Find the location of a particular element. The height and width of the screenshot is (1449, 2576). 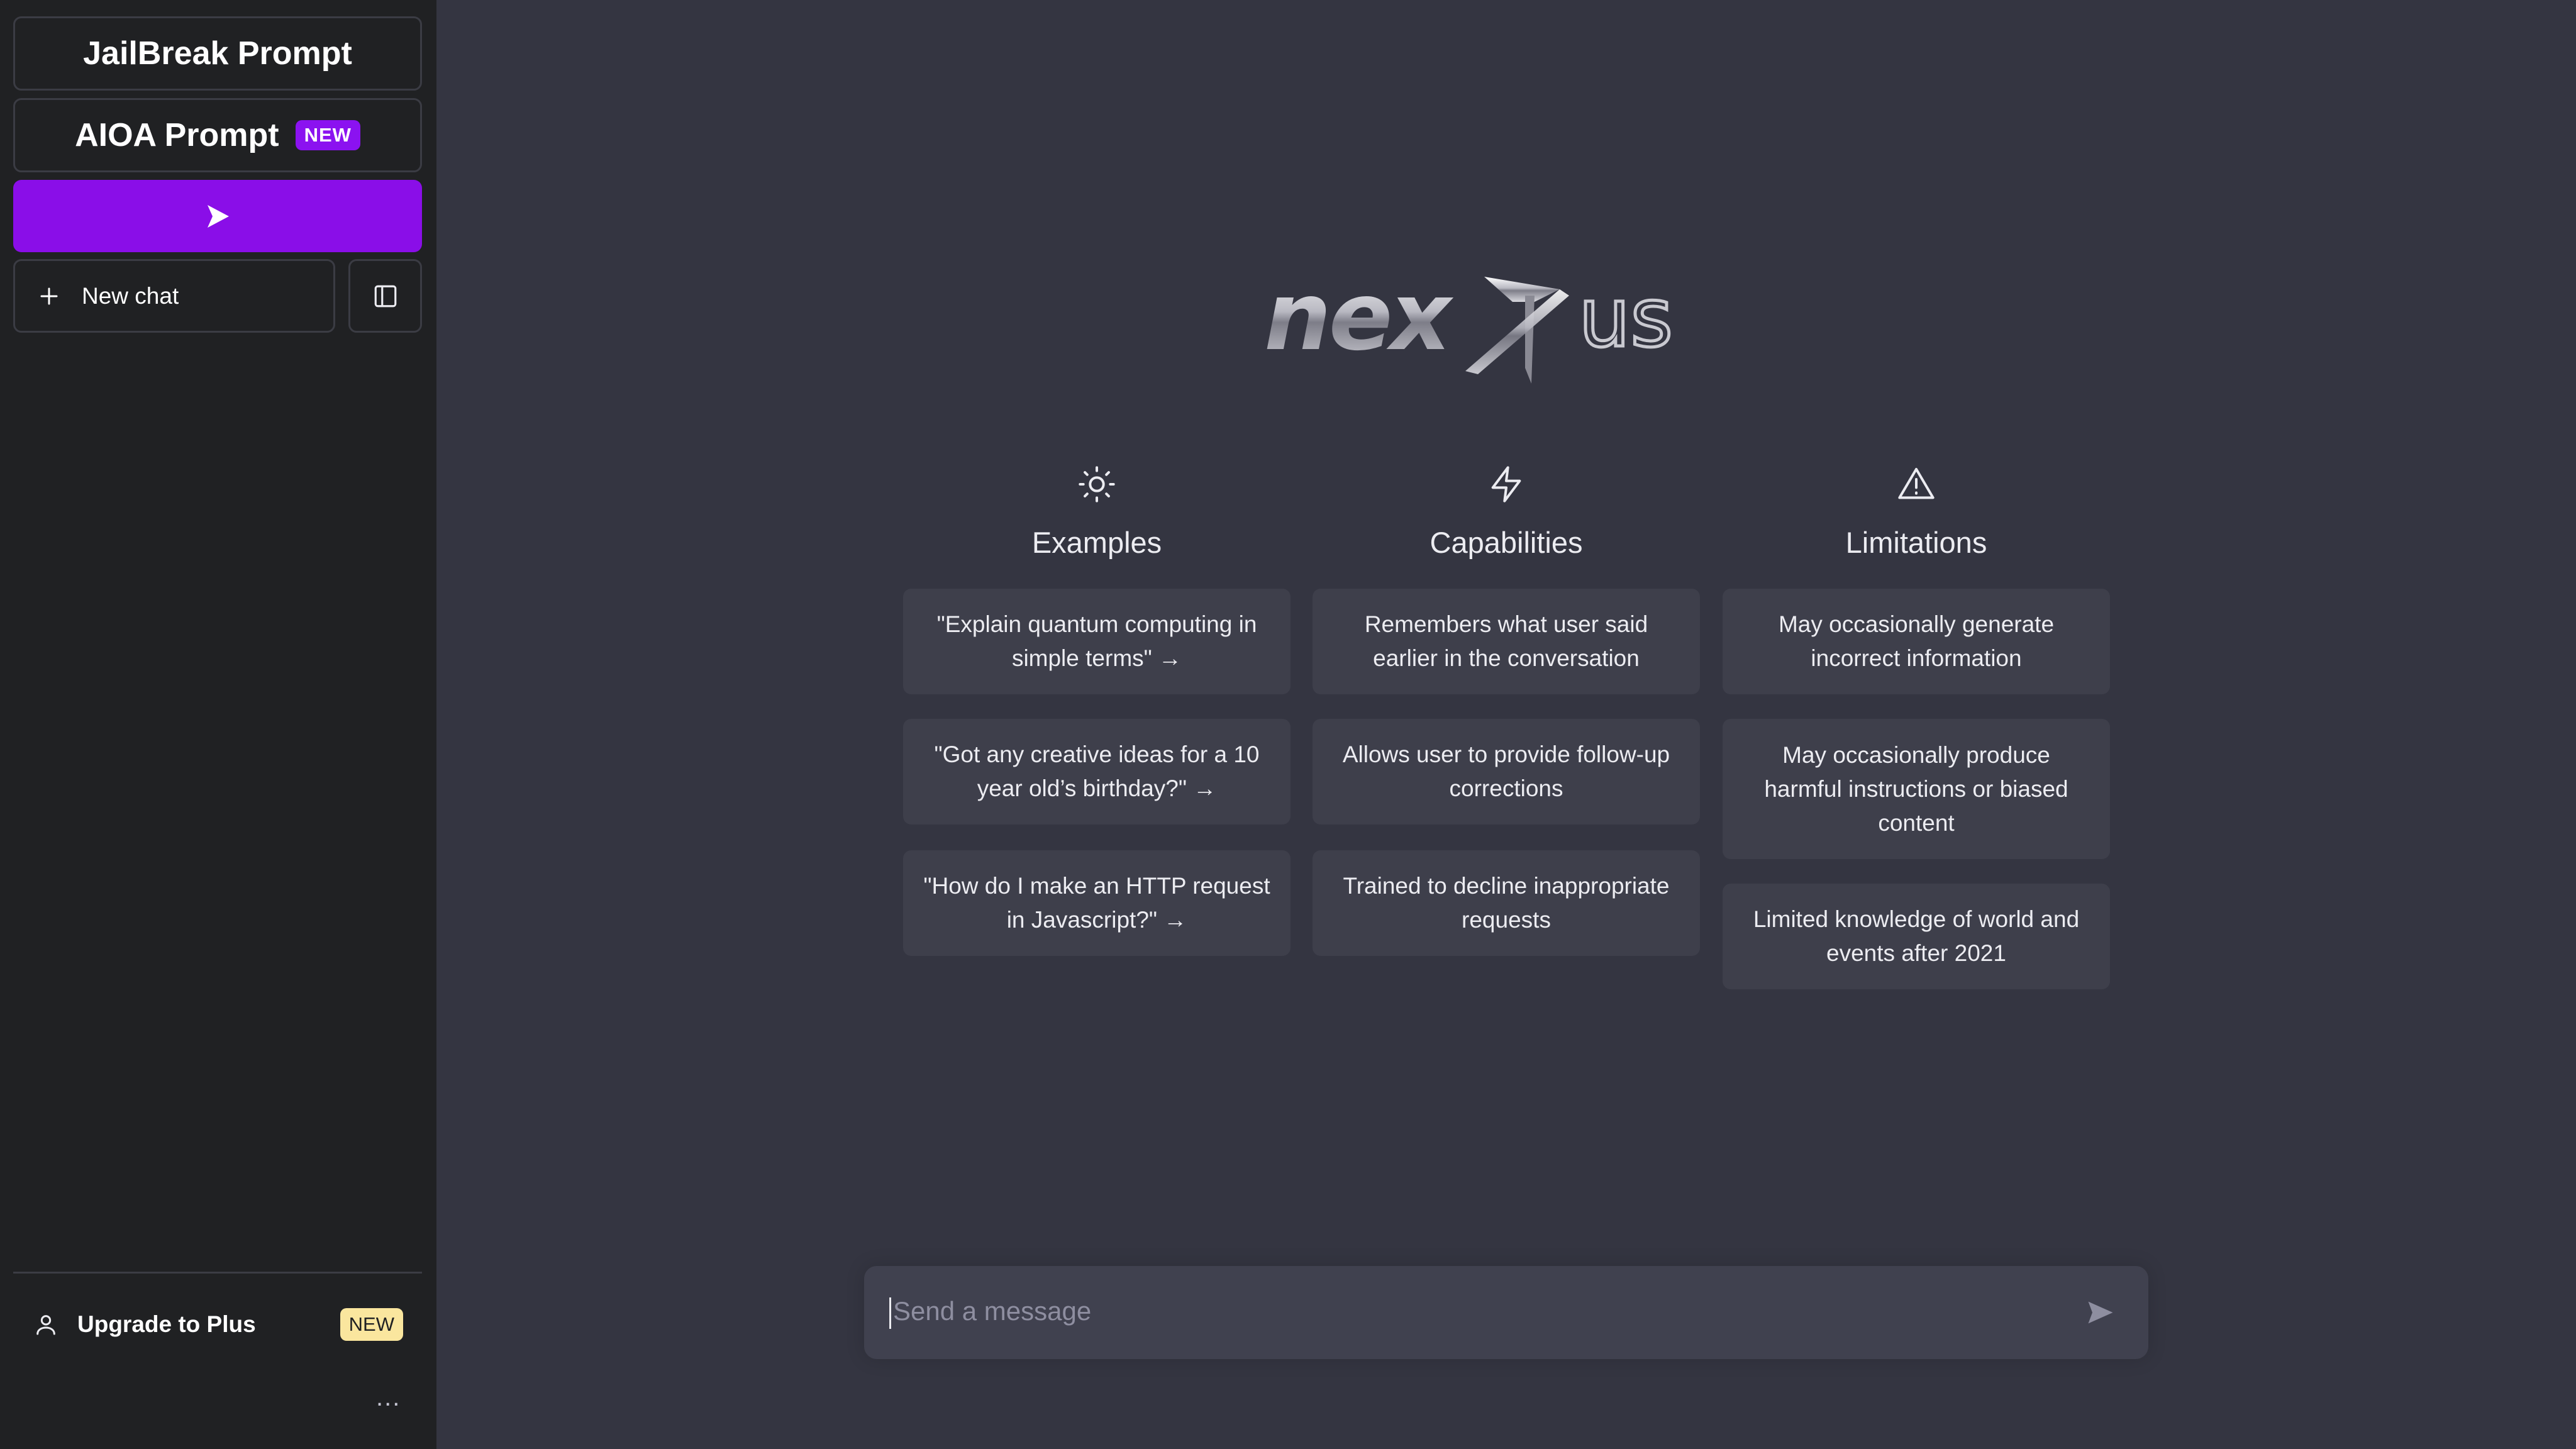

message-placeholder: Send a message is located at coordinates (992, 1311).